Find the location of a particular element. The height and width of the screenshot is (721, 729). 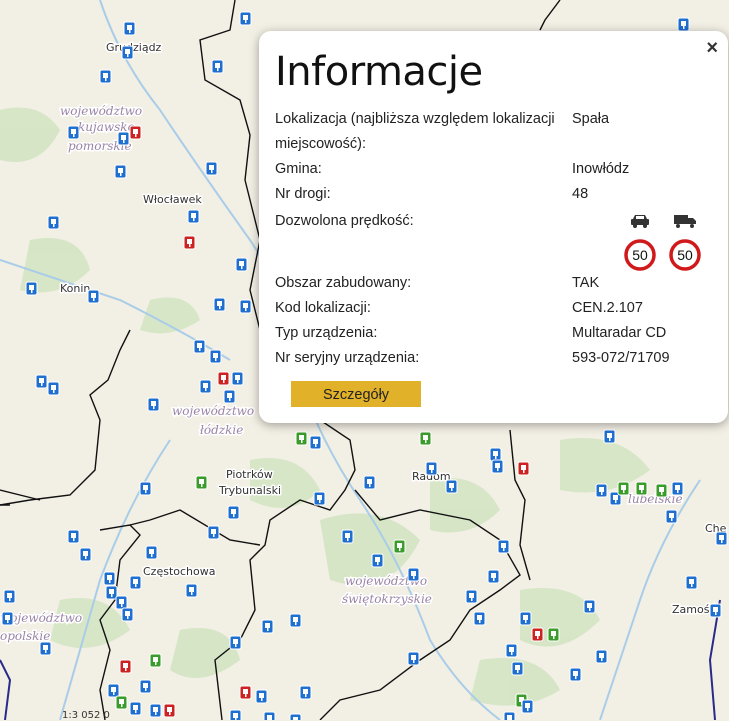

close-icon: × is located at coordinates (712, 48).